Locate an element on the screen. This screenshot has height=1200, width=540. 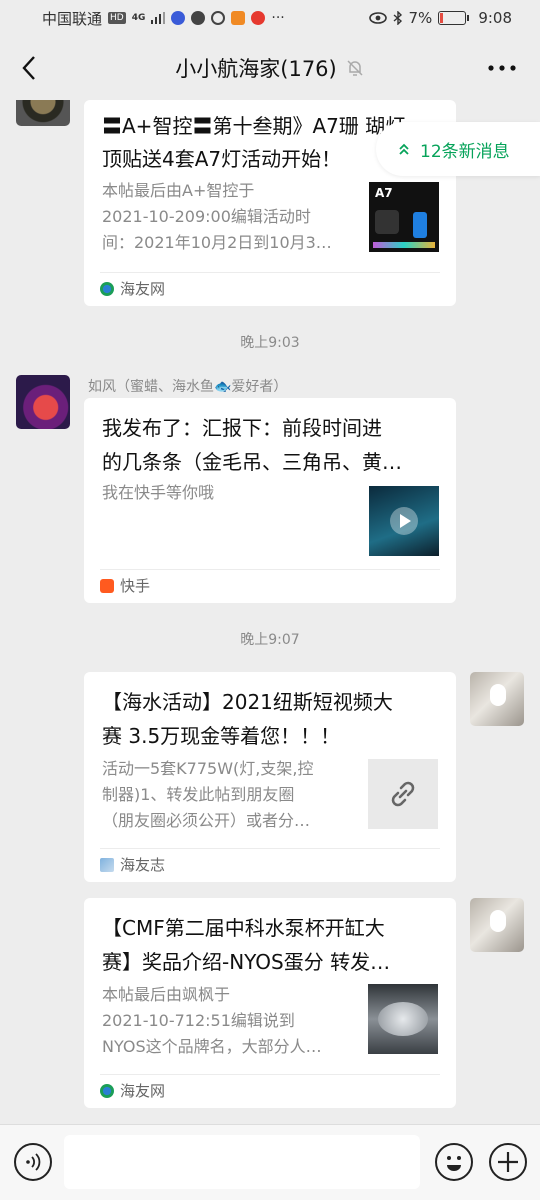
bluetooth-icon is located at coordinates (397, 18).